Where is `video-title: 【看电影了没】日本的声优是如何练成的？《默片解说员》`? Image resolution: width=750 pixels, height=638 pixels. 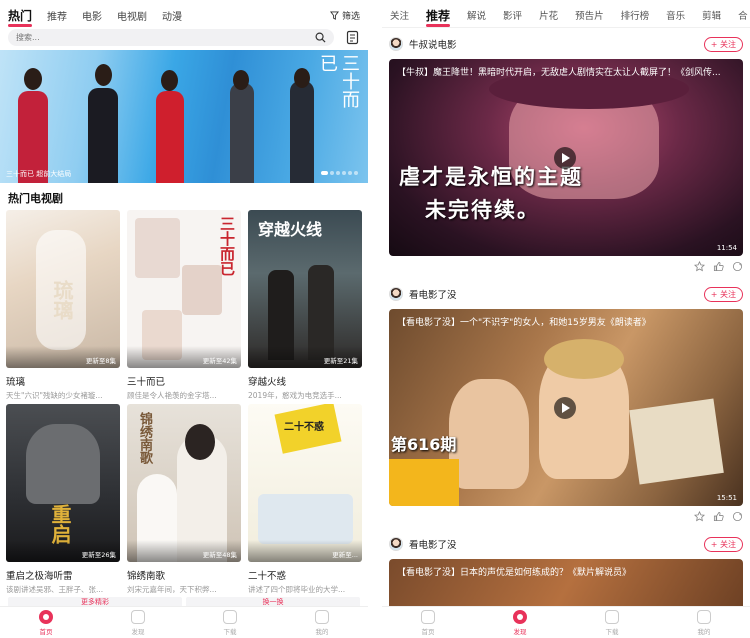 video-title: 【看电影了没】日本的声优是如何练成的？《默片解说员》 is located at coordinates (514, 573).